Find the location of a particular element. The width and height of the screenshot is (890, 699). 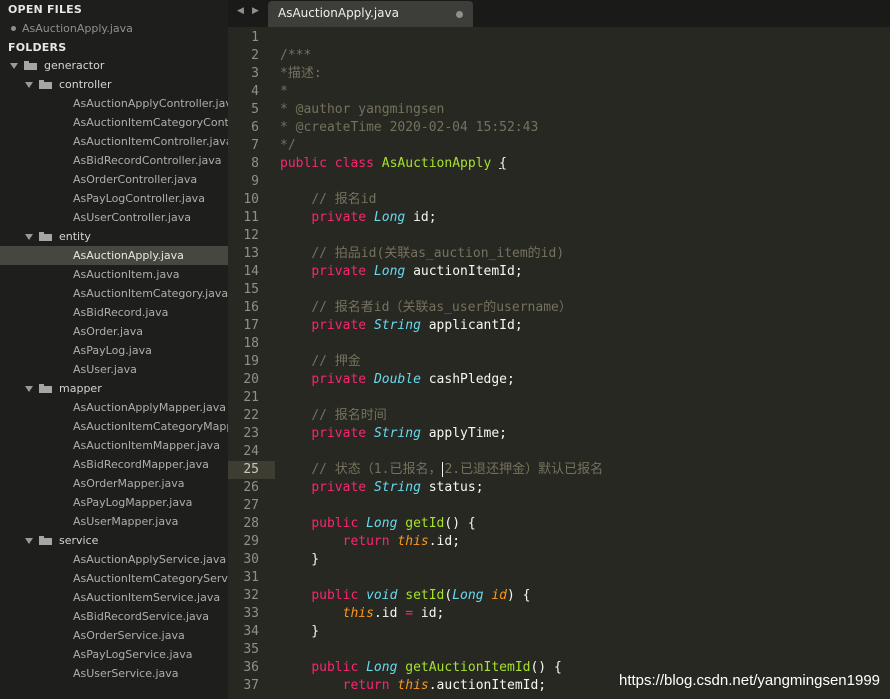

file-item: AsAuctionItemController.java is located at coordinates (114, 141).